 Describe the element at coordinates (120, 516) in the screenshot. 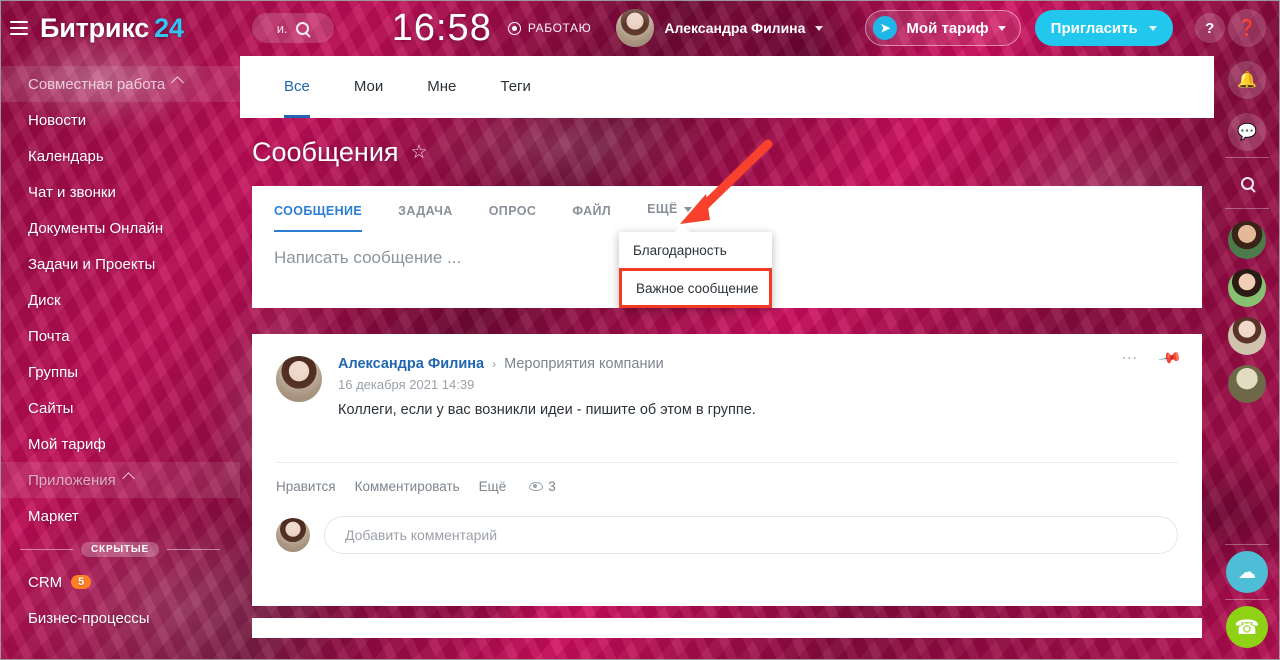

I see `sidebar-item-market: Маркет` at that location.